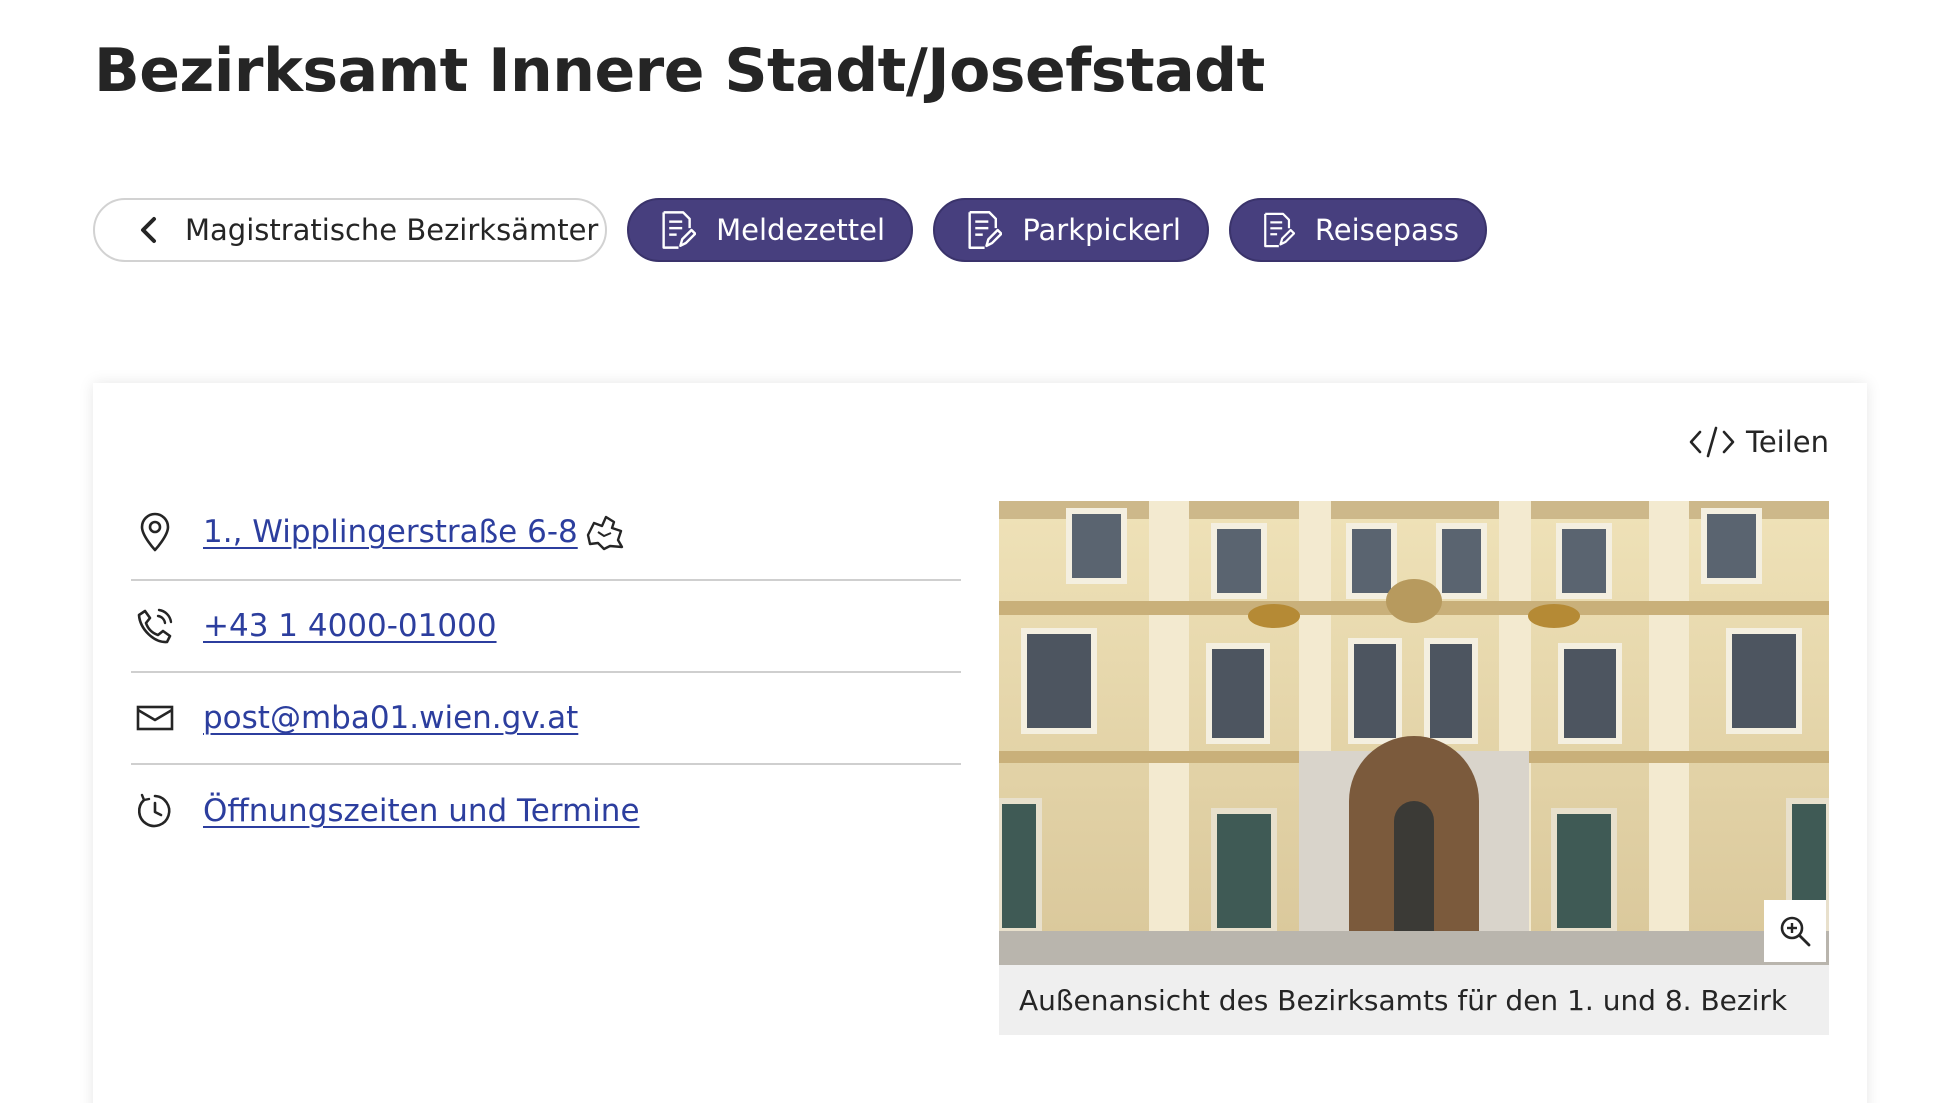 The image size is (1960, 1103). I want to click on share-button: Teilen, so click(1758, 442).